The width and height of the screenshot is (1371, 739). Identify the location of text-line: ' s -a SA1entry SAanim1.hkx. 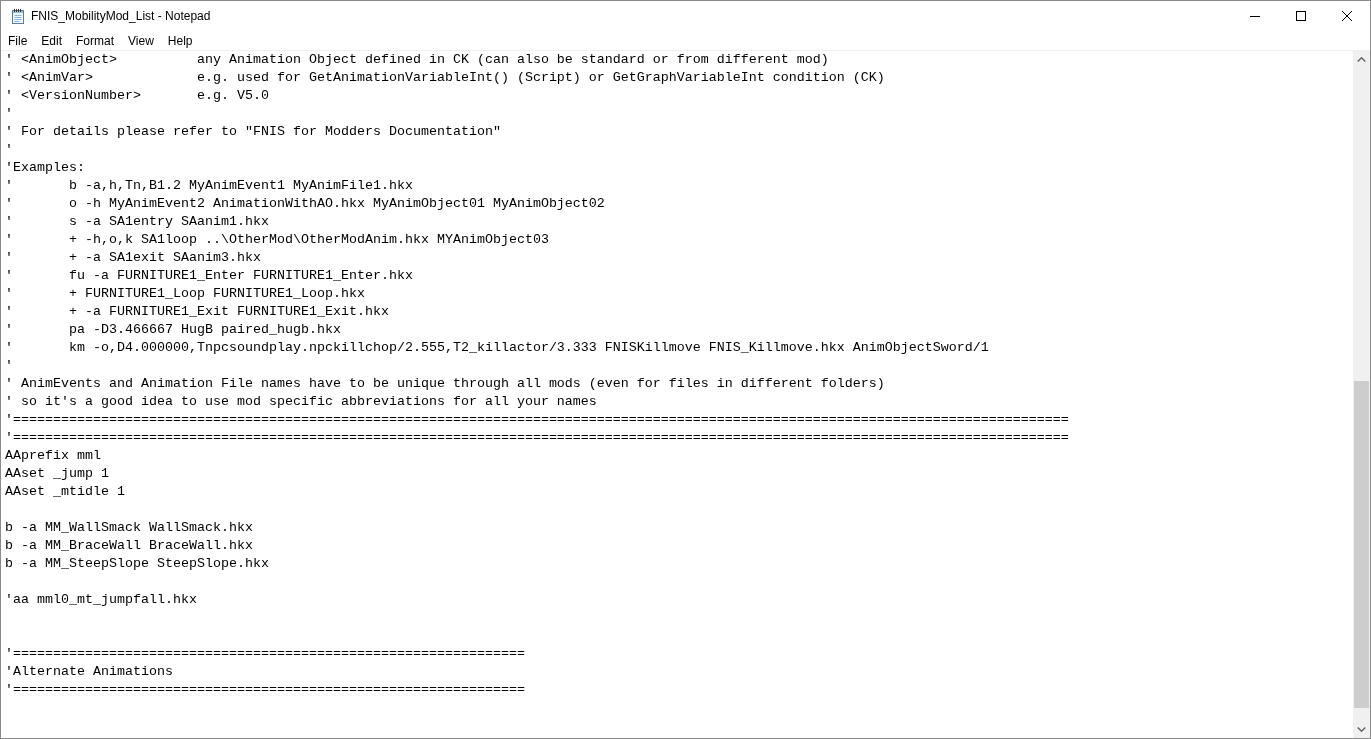
(137, 222).